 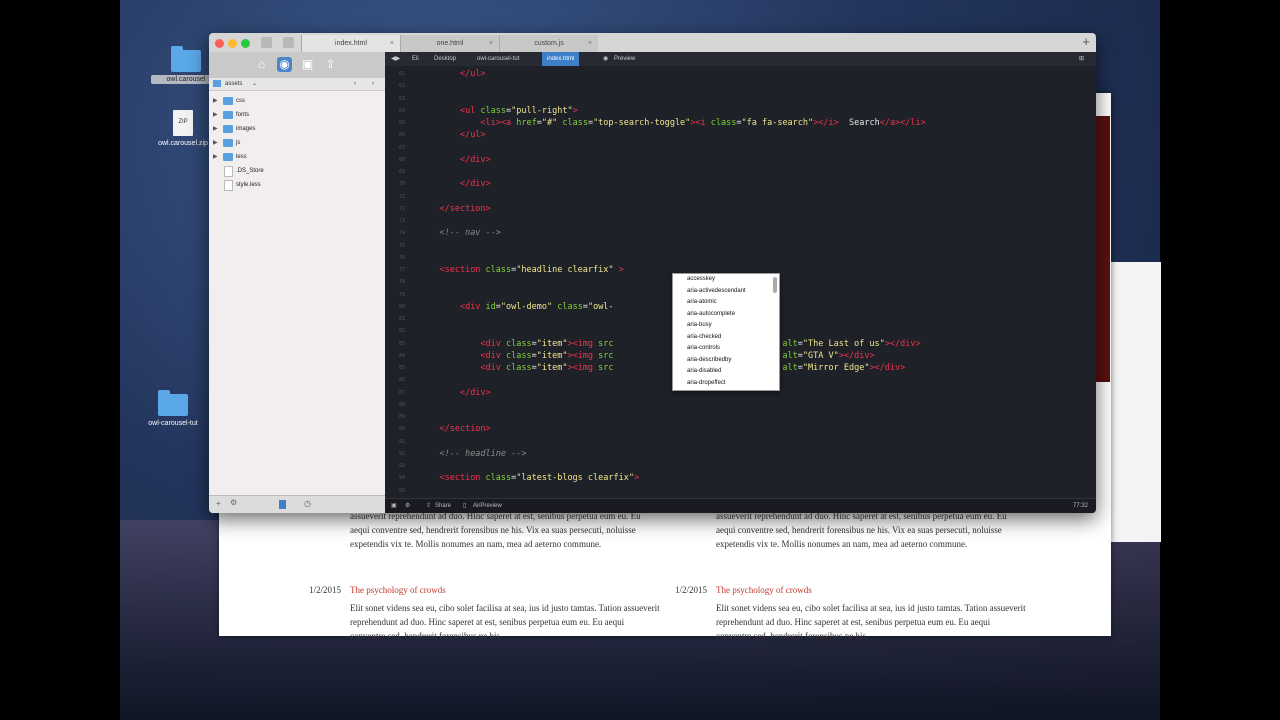 What do you see at coordinates (521, 270) in the screenshot?
I see `code-line: <section class="headline clearfix" >` at bounding box center [521, 270].